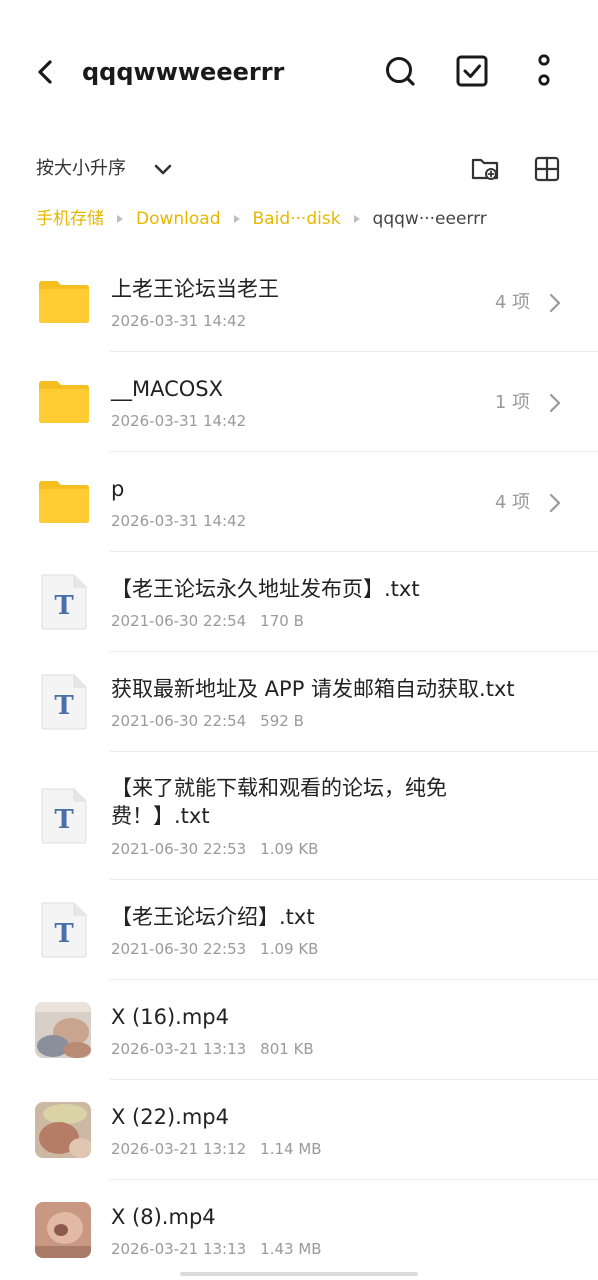  What do you see at coordinates (313, 689) in the screenshot?
I see `file-name: 获取最新地址及 APP 请发邮箱自动获取.txt` at bounding box center [313, 689].